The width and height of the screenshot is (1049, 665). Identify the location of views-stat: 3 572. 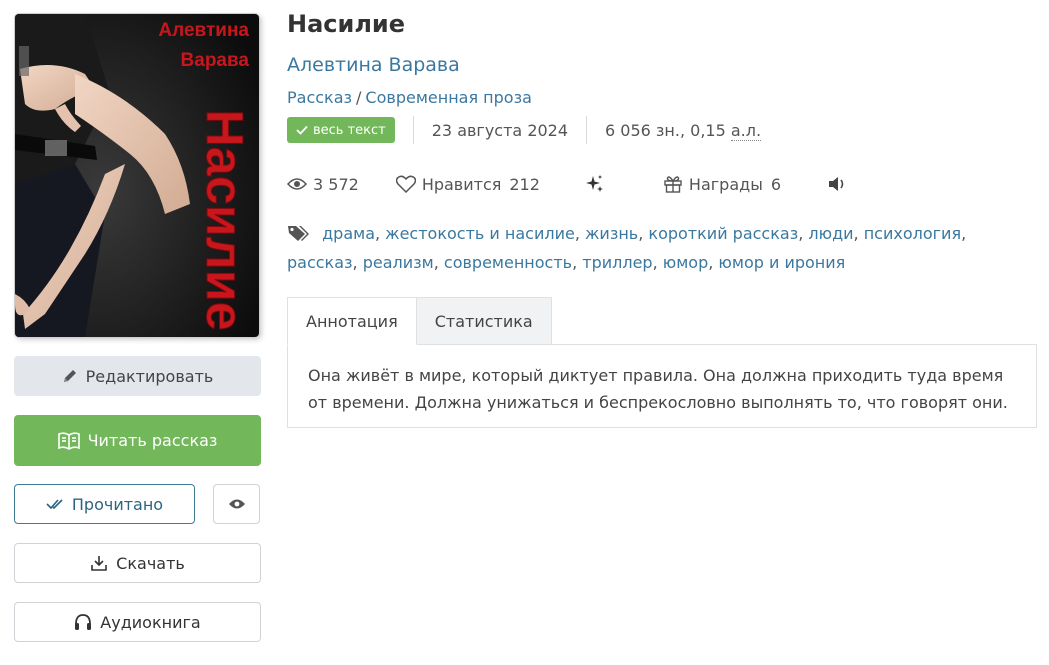
(323, 184).